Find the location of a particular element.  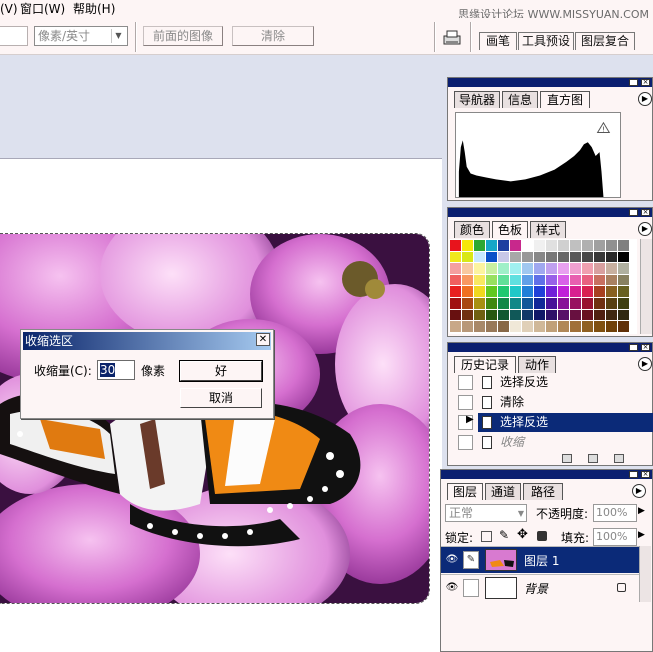

tab-info: 信息 is located at coordinates (520, 99).